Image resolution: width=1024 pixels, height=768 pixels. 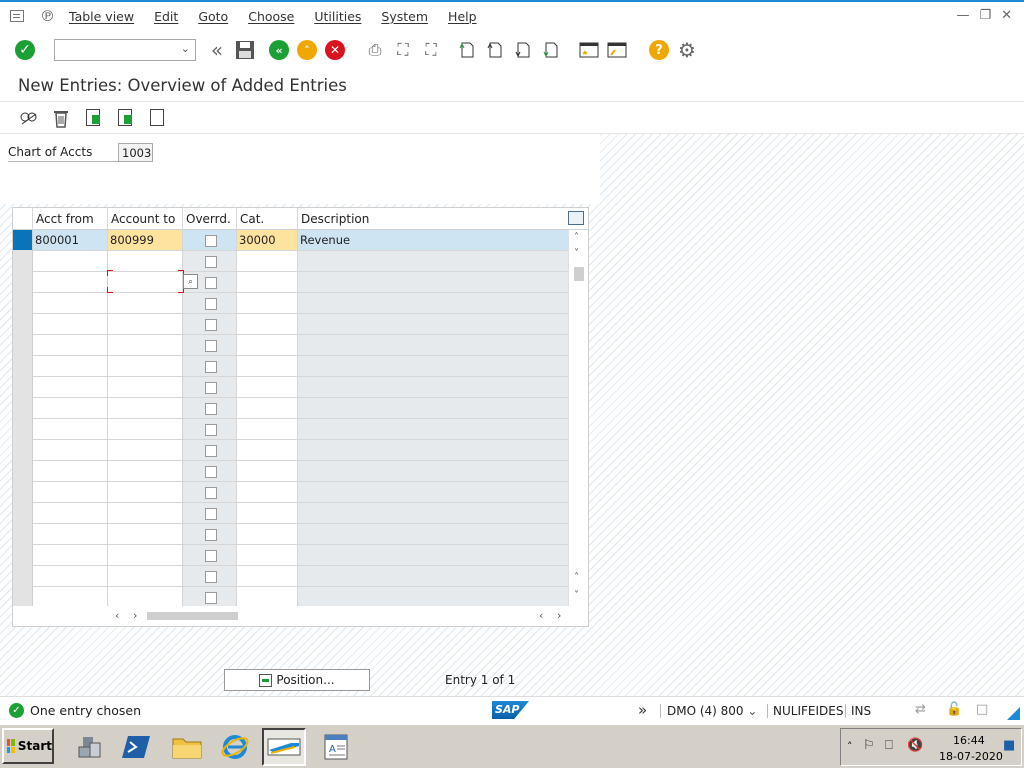 What do you see at coordinates (1013, 713) in the screenshot?
I see `resize-grip-icon` at bounding box center [1013, 713].